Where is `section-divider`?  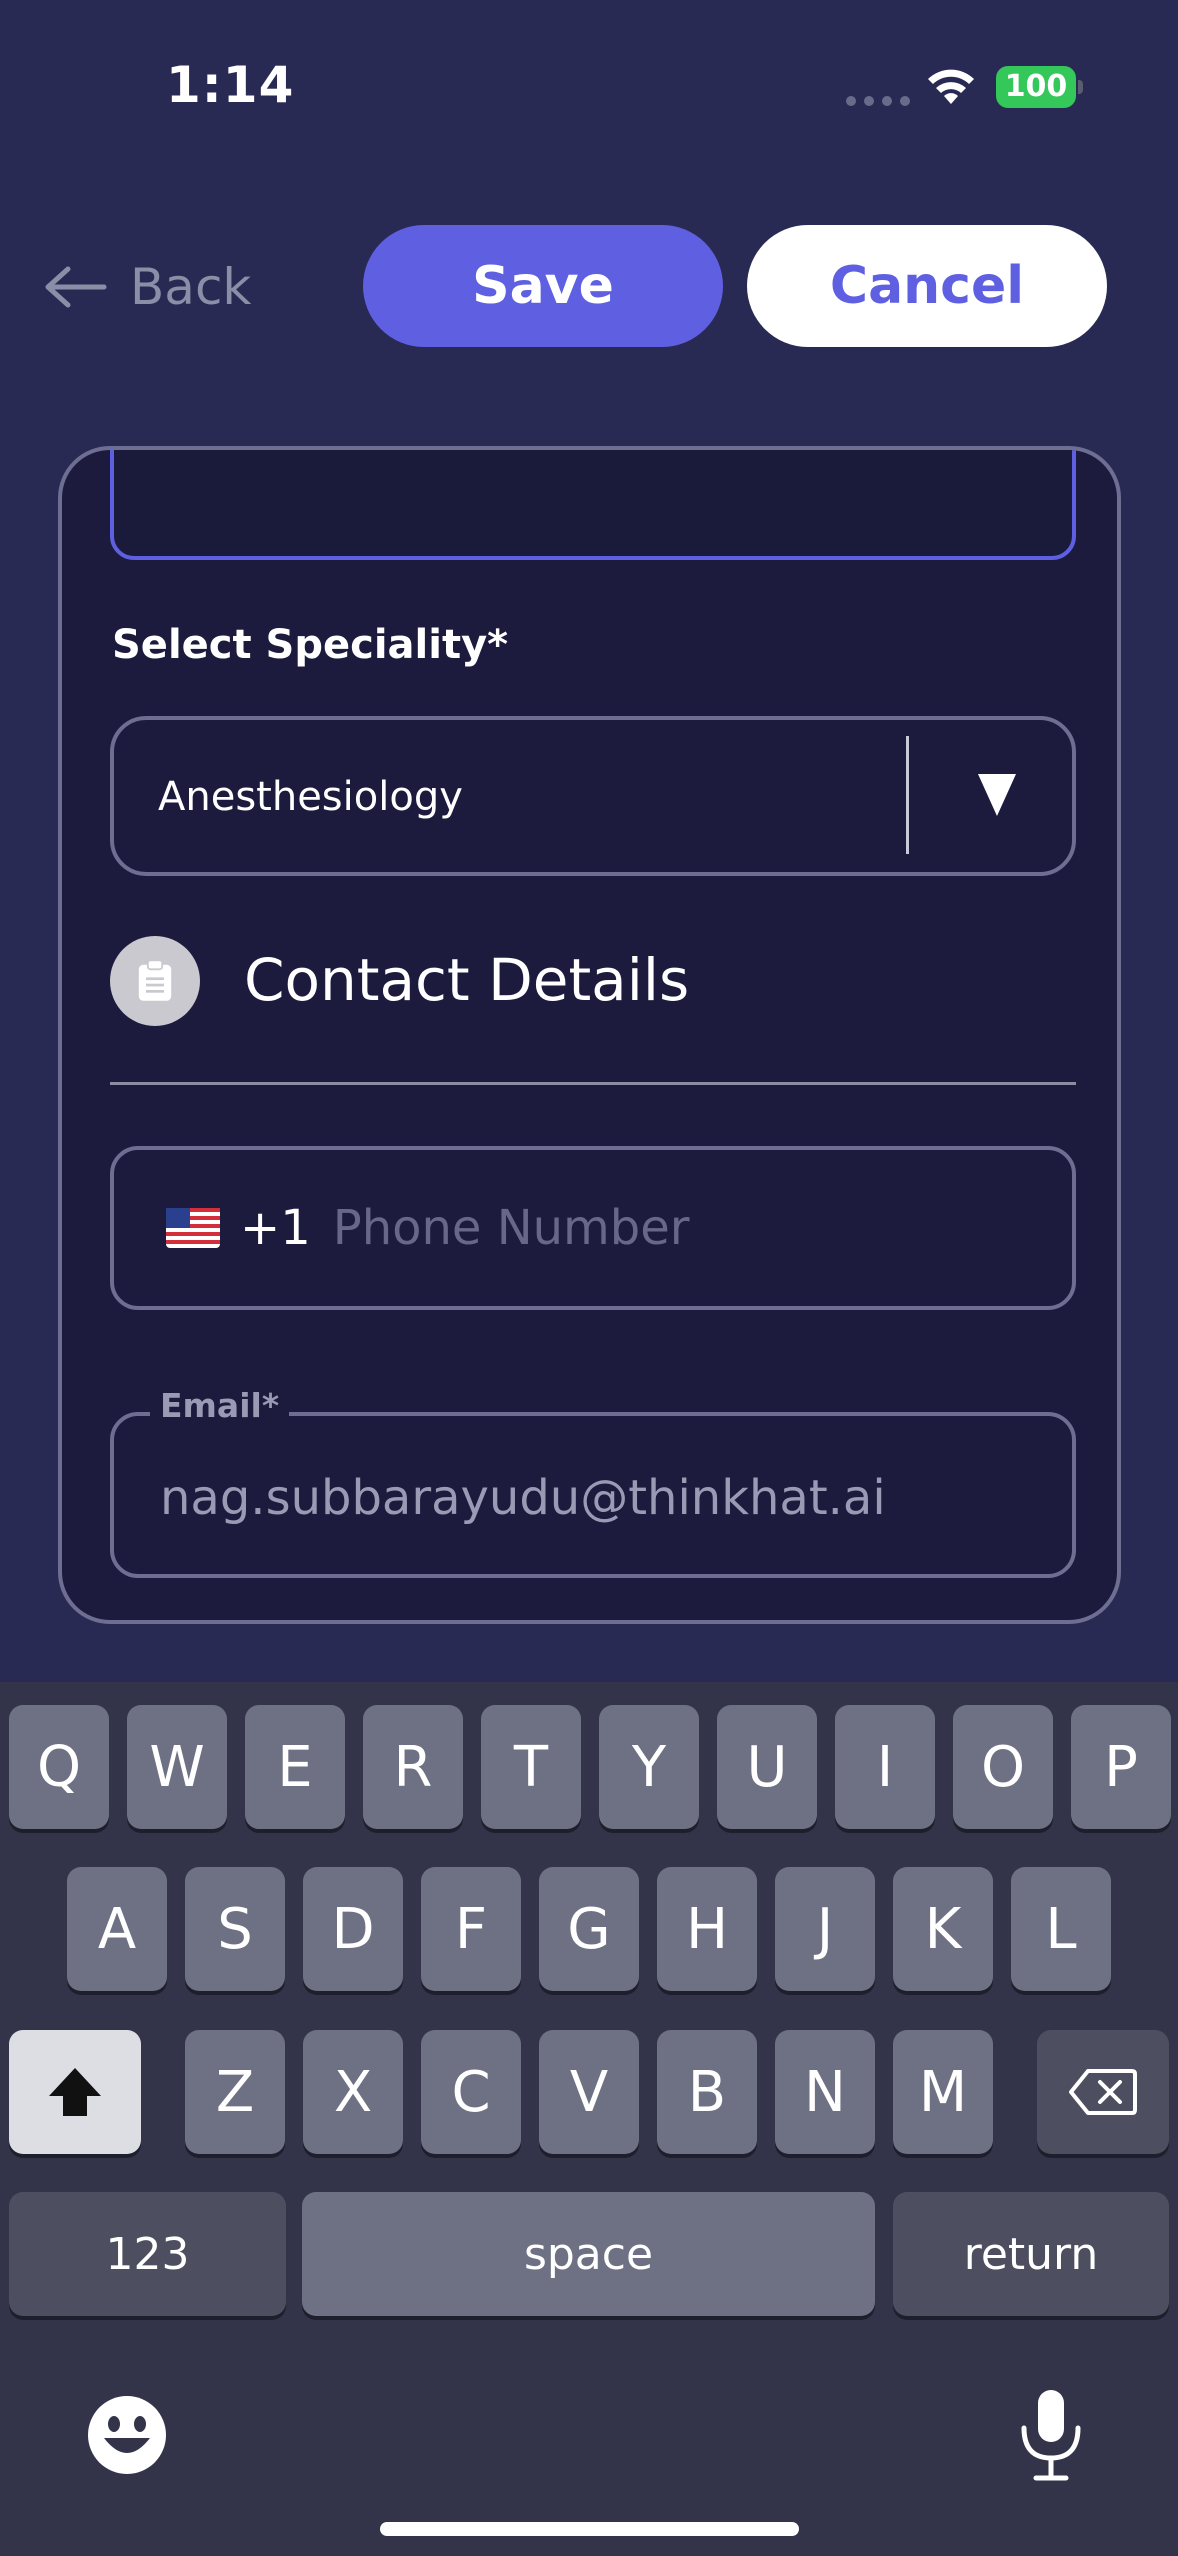 section-divider is located at coordinates (593, 1083).